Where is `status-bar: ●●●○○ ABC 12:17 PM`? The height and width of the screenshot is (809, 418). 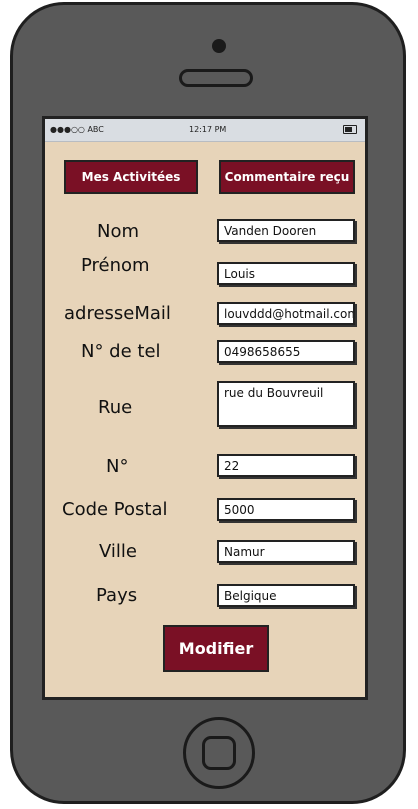
status-bar: ●●●○○ ABC 12:17 PM is located at coordinates (205, 130).